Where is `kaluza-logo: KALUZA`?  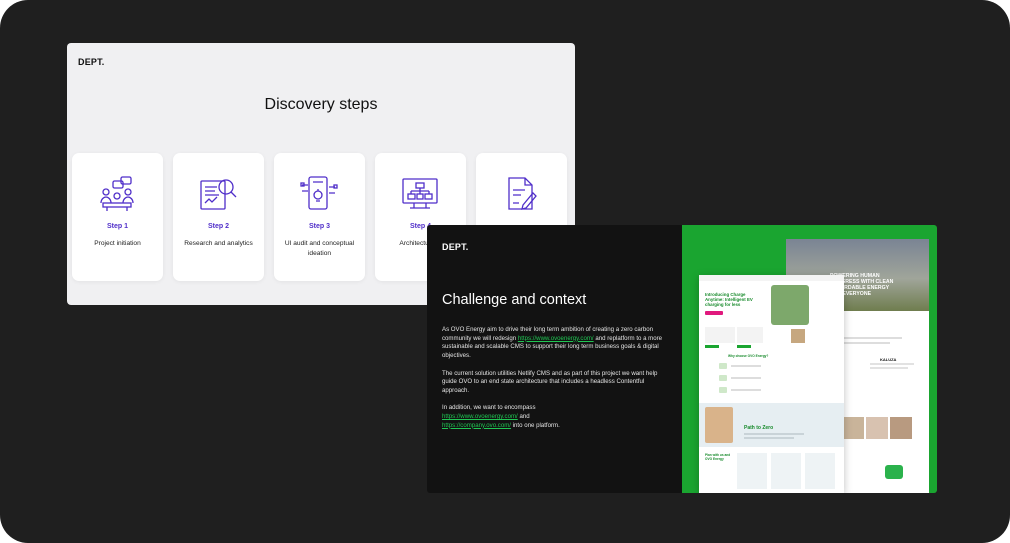
kaluza-logo: KALUZA is located at coordinates (888, 359).